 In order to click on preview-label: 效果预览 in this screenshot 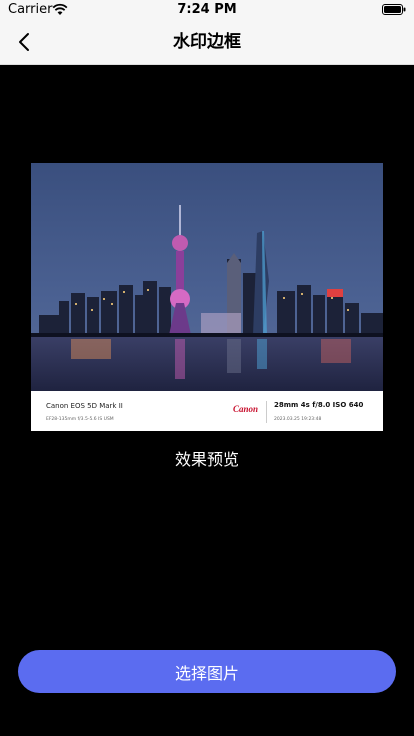, I will do `click(206, 459)`.